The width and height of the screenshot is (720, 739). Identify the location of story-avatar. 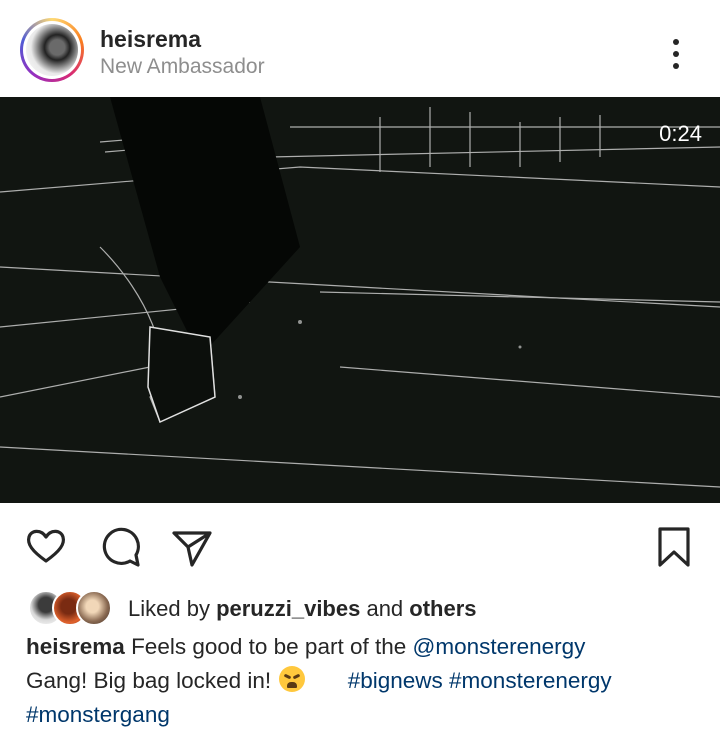
(52, 50).